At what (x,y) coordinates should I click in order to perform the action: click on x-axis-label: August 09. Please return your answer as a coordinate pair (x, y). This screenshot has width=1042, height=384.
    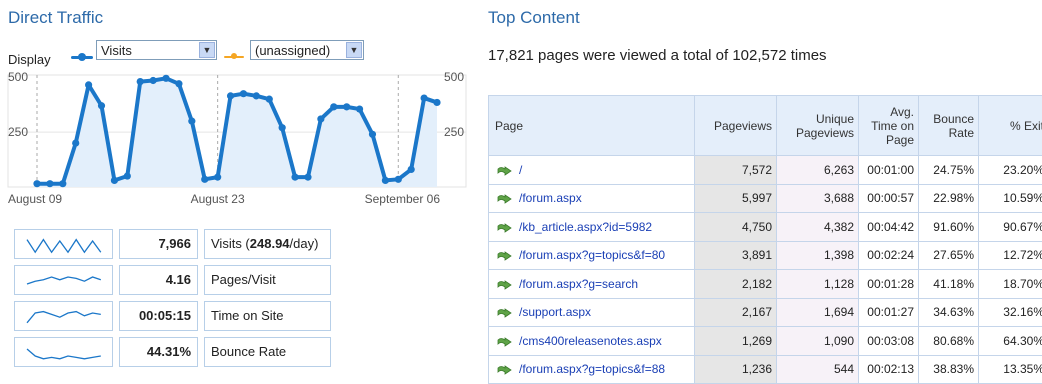
    Looking at the image, I should click on (35, 199).